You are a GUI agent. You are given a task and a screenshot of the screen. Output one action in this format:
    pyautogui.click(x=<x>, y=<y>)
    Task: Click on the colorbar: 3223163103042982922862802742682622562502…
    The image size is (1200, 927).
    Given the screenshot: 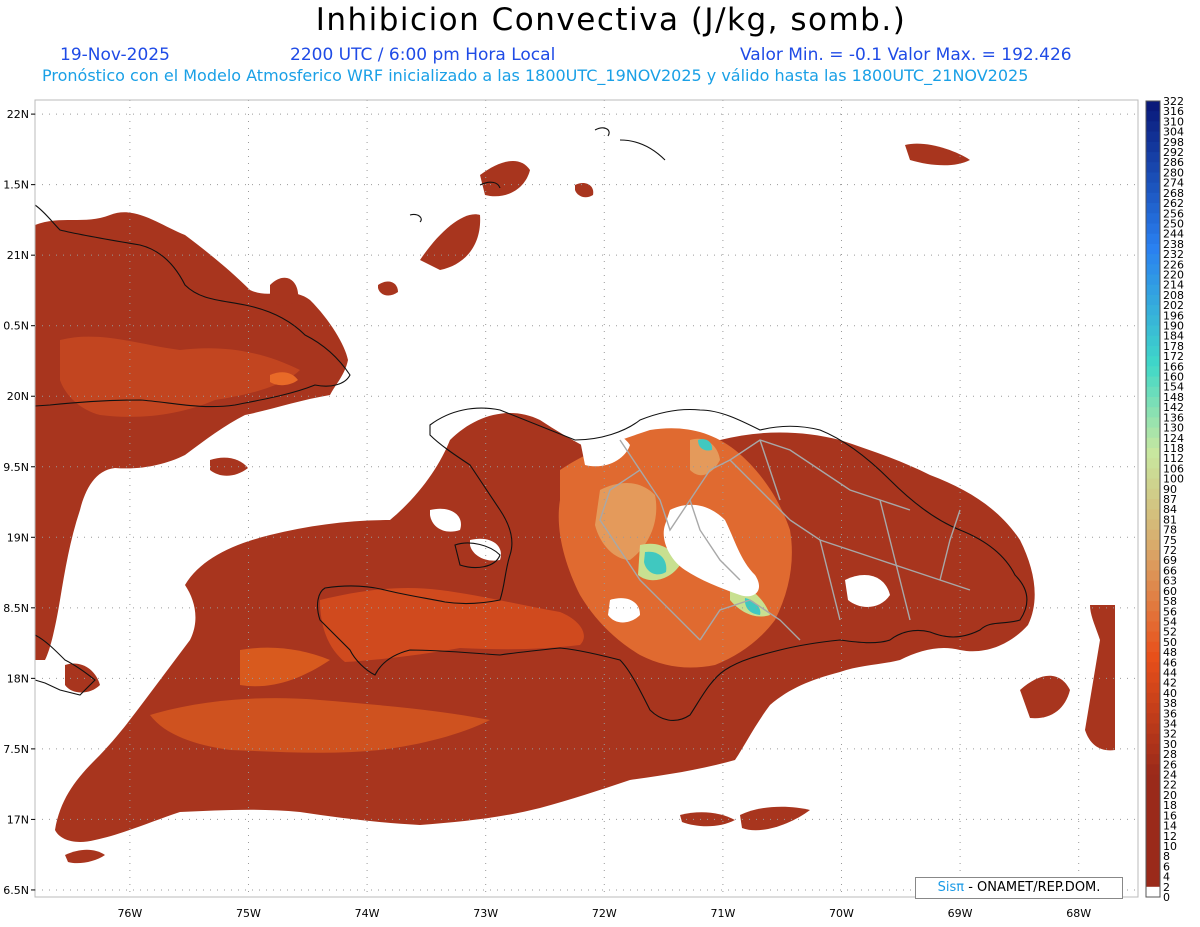 What is the action you would take?
    pyautogui.click(x=1164, y=499)
    